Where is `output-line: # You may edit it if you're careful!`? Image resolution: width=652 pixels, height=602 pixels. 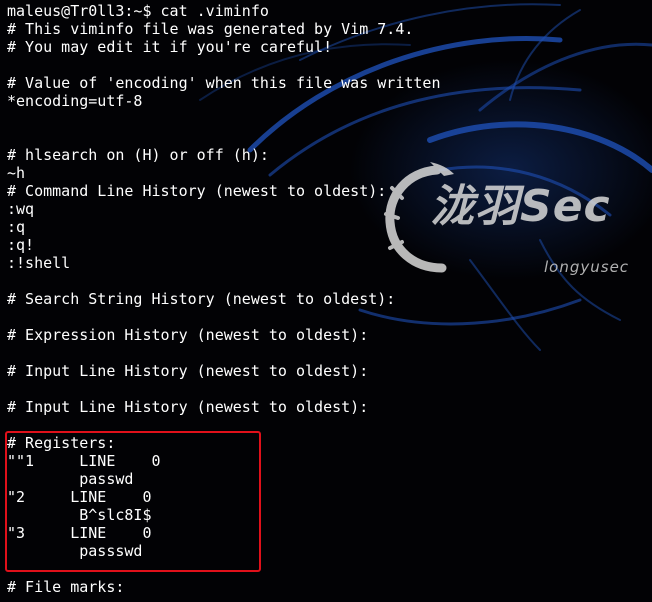 output-line: # You may edit it if you're careful! is located at coordinates (170, 47).